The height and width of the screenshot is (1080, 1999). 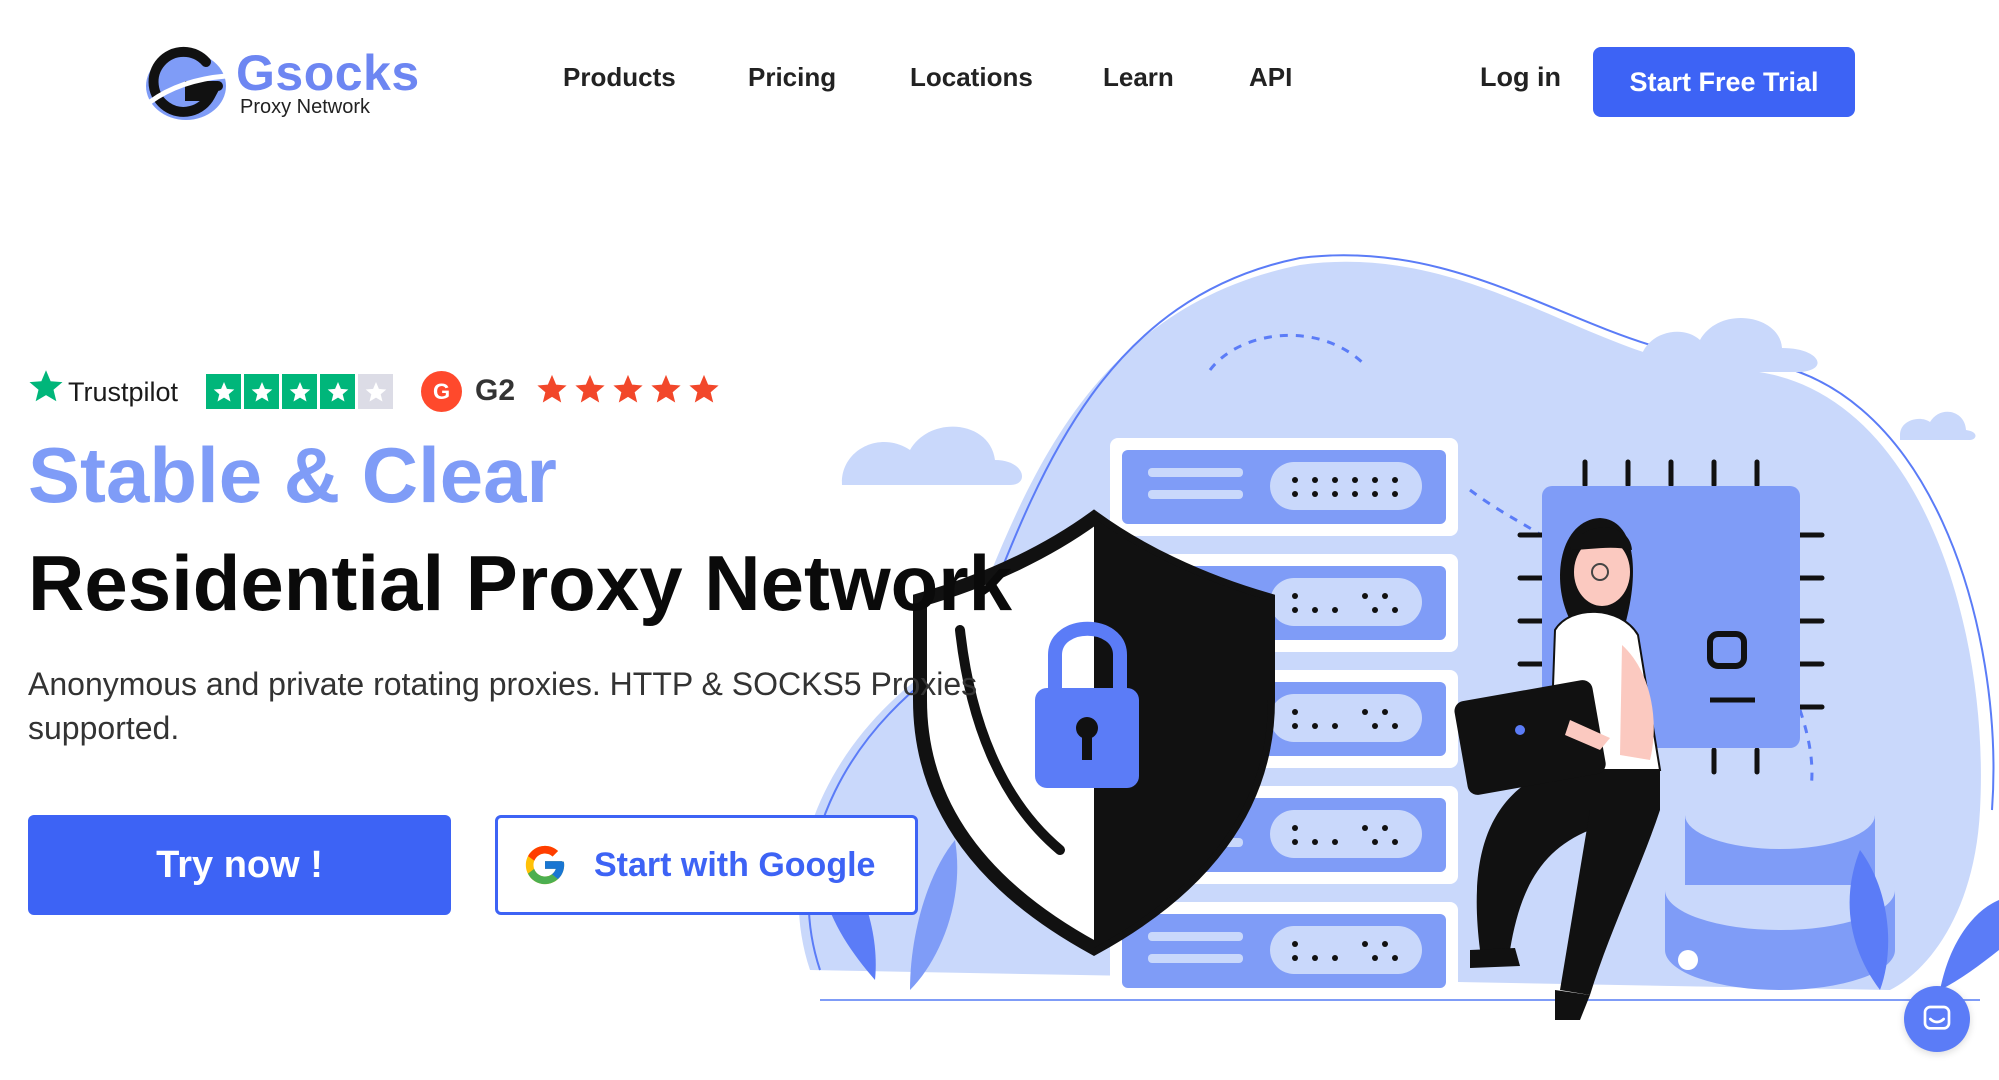 I want to click on start-free-trial-button: Start Free Trial, so click(x=1724, y=82).